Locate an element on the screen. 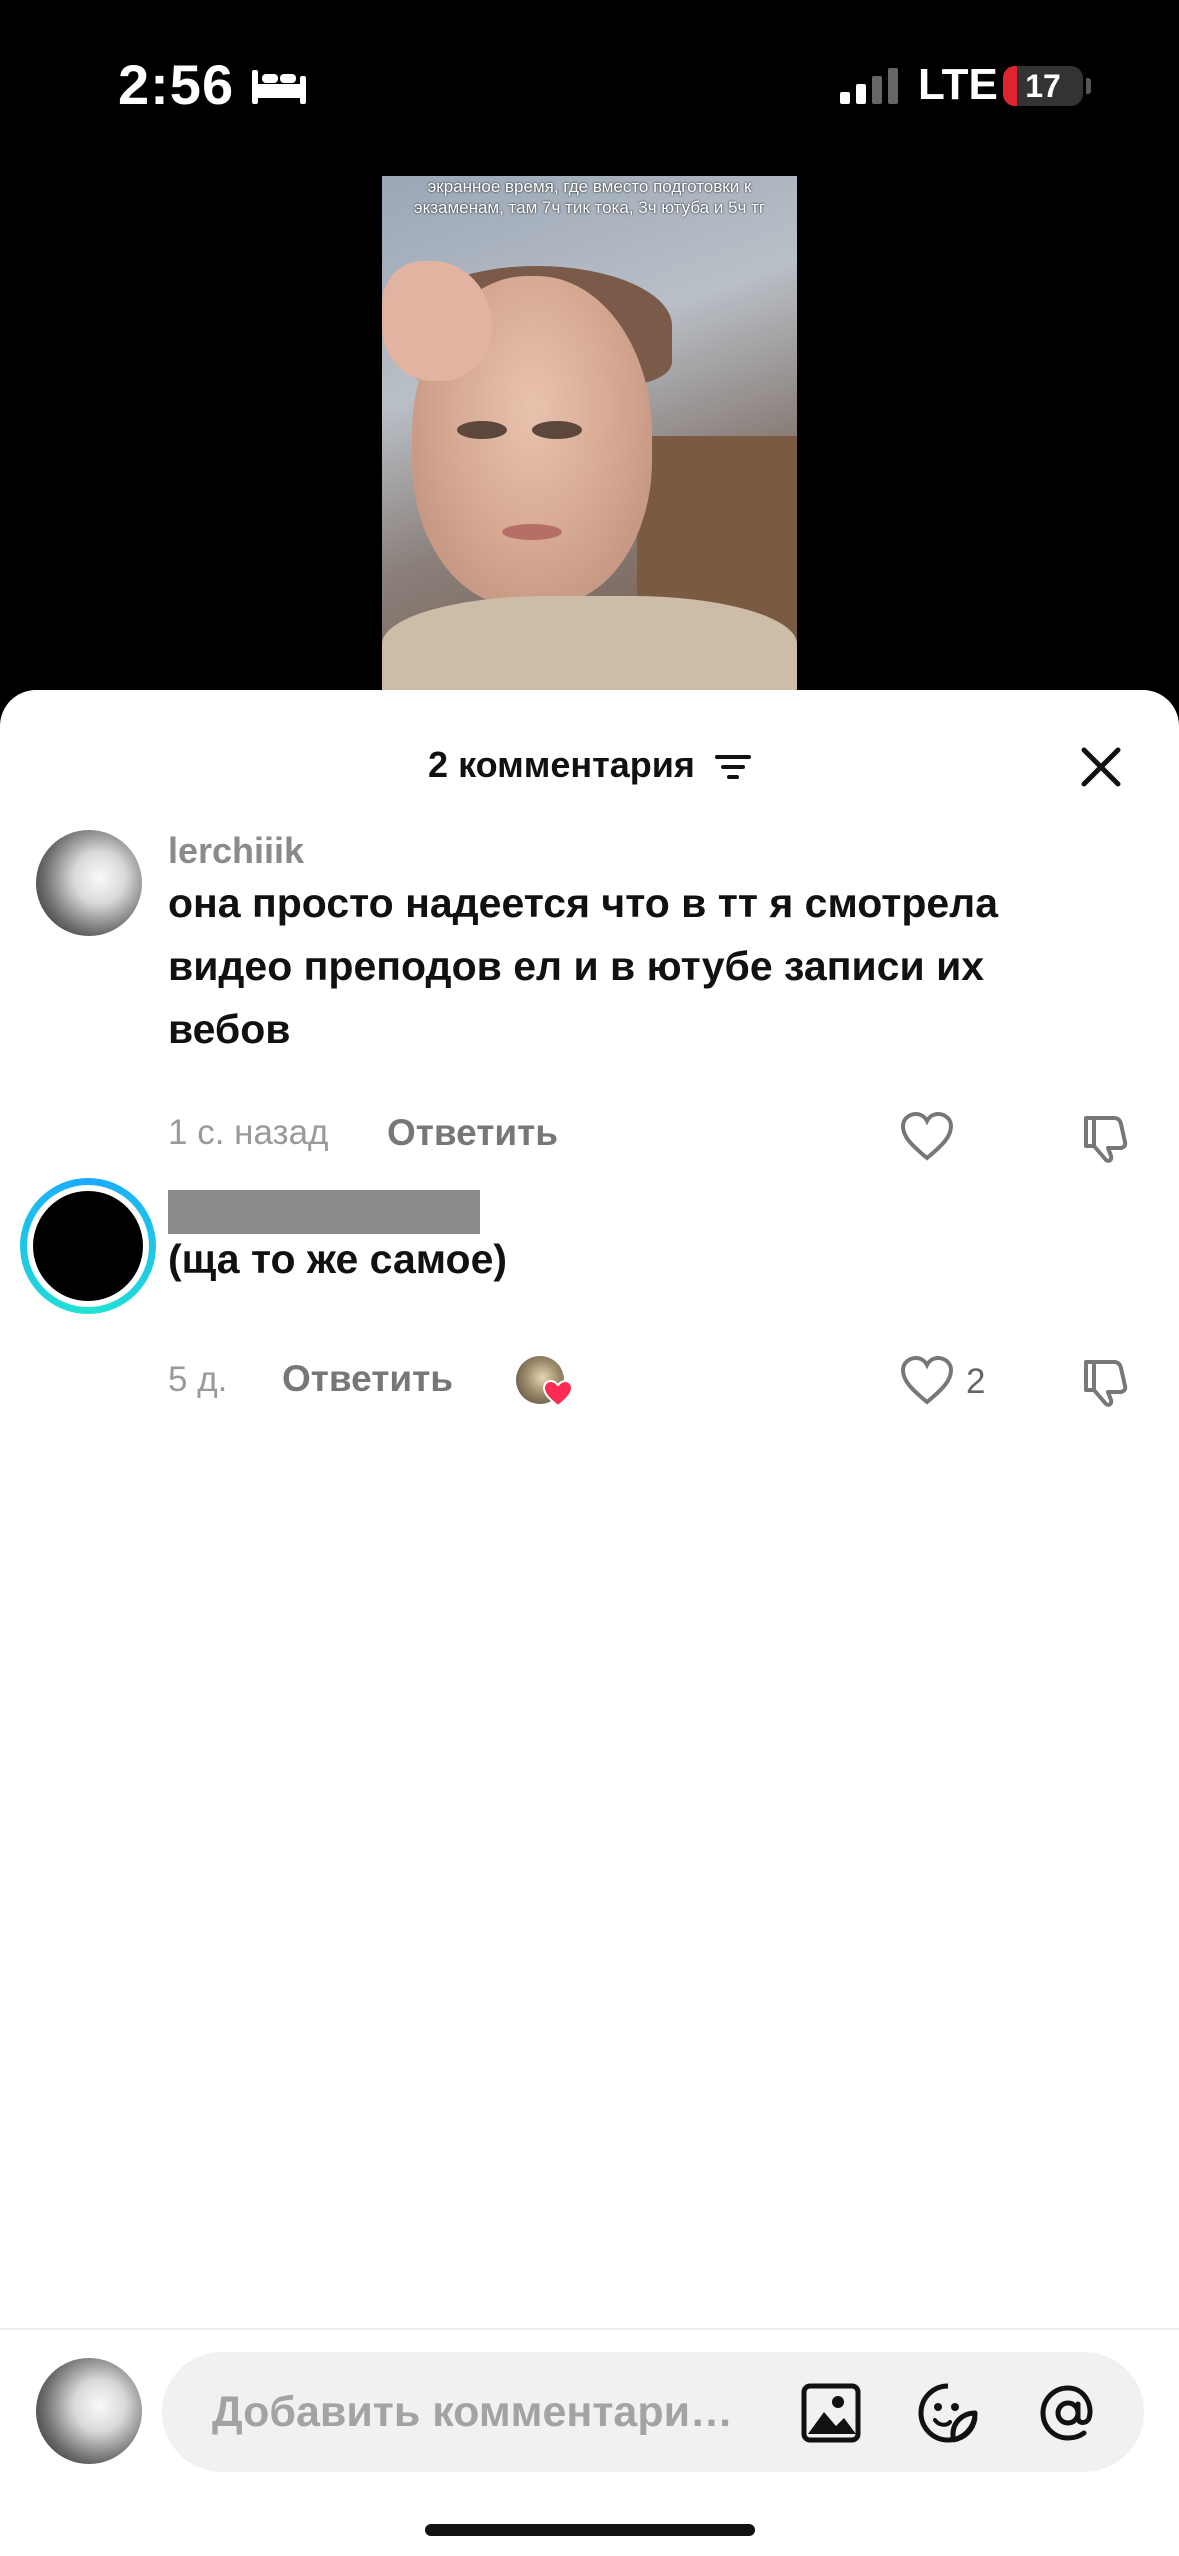  comment-username: lerchiiik is located at coordinates (236, 851).